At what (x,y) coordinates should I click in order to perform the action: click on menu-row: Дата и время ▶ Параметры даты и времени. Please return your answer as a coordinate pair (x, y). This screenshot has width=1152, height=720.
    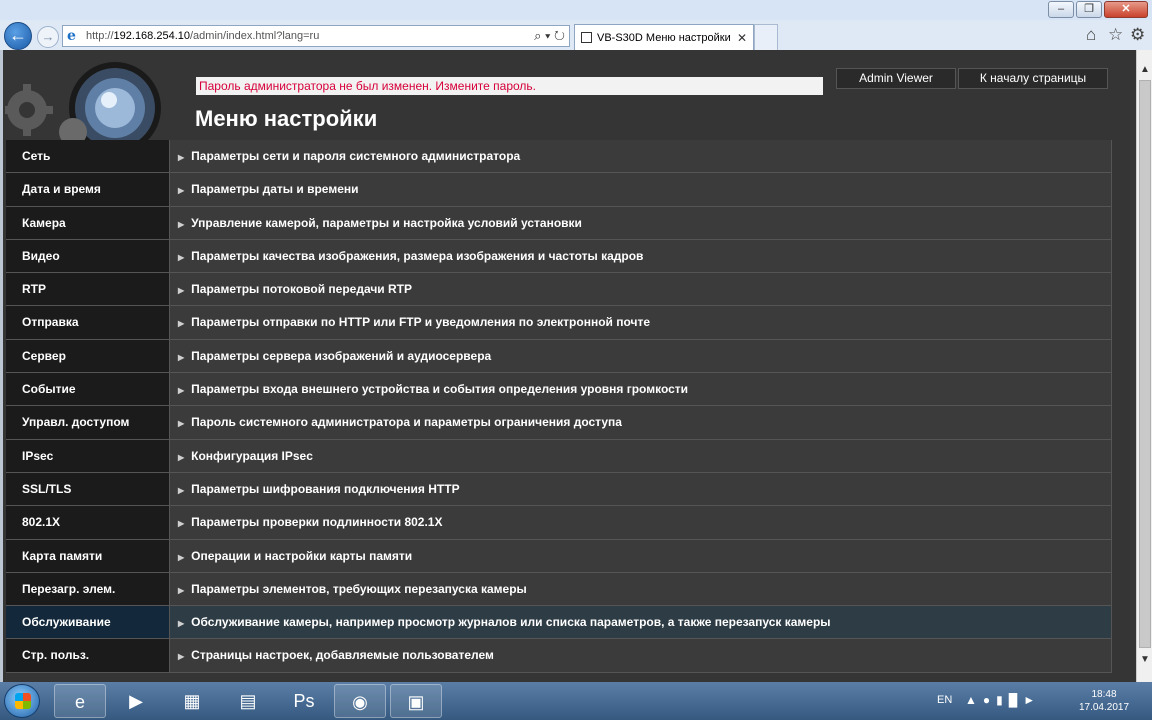
    Looking at the image, I should click on (559, 190).